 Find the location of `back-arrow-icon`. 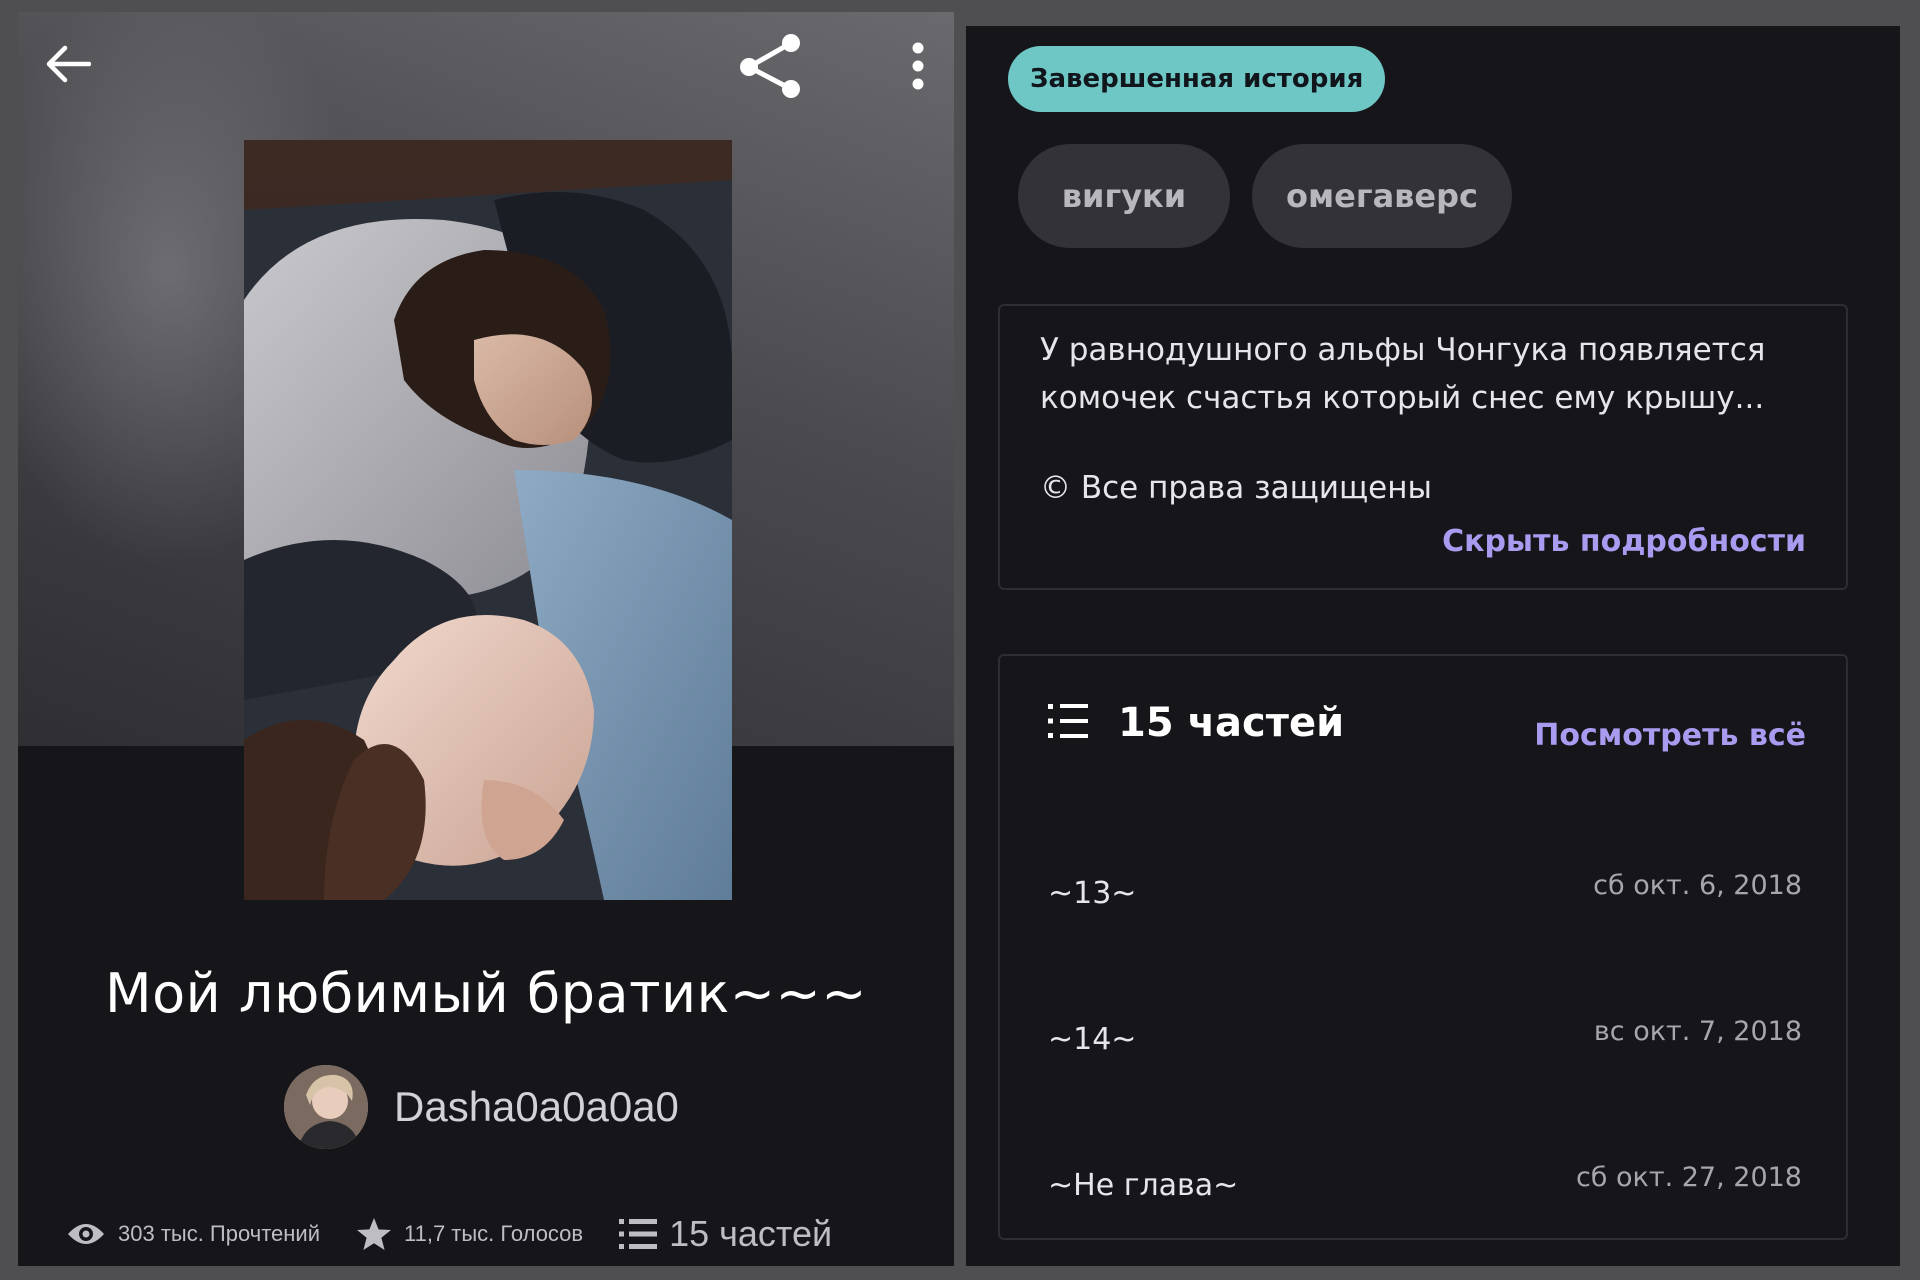

back-arrow-icon is located at coordinates (68, 64).